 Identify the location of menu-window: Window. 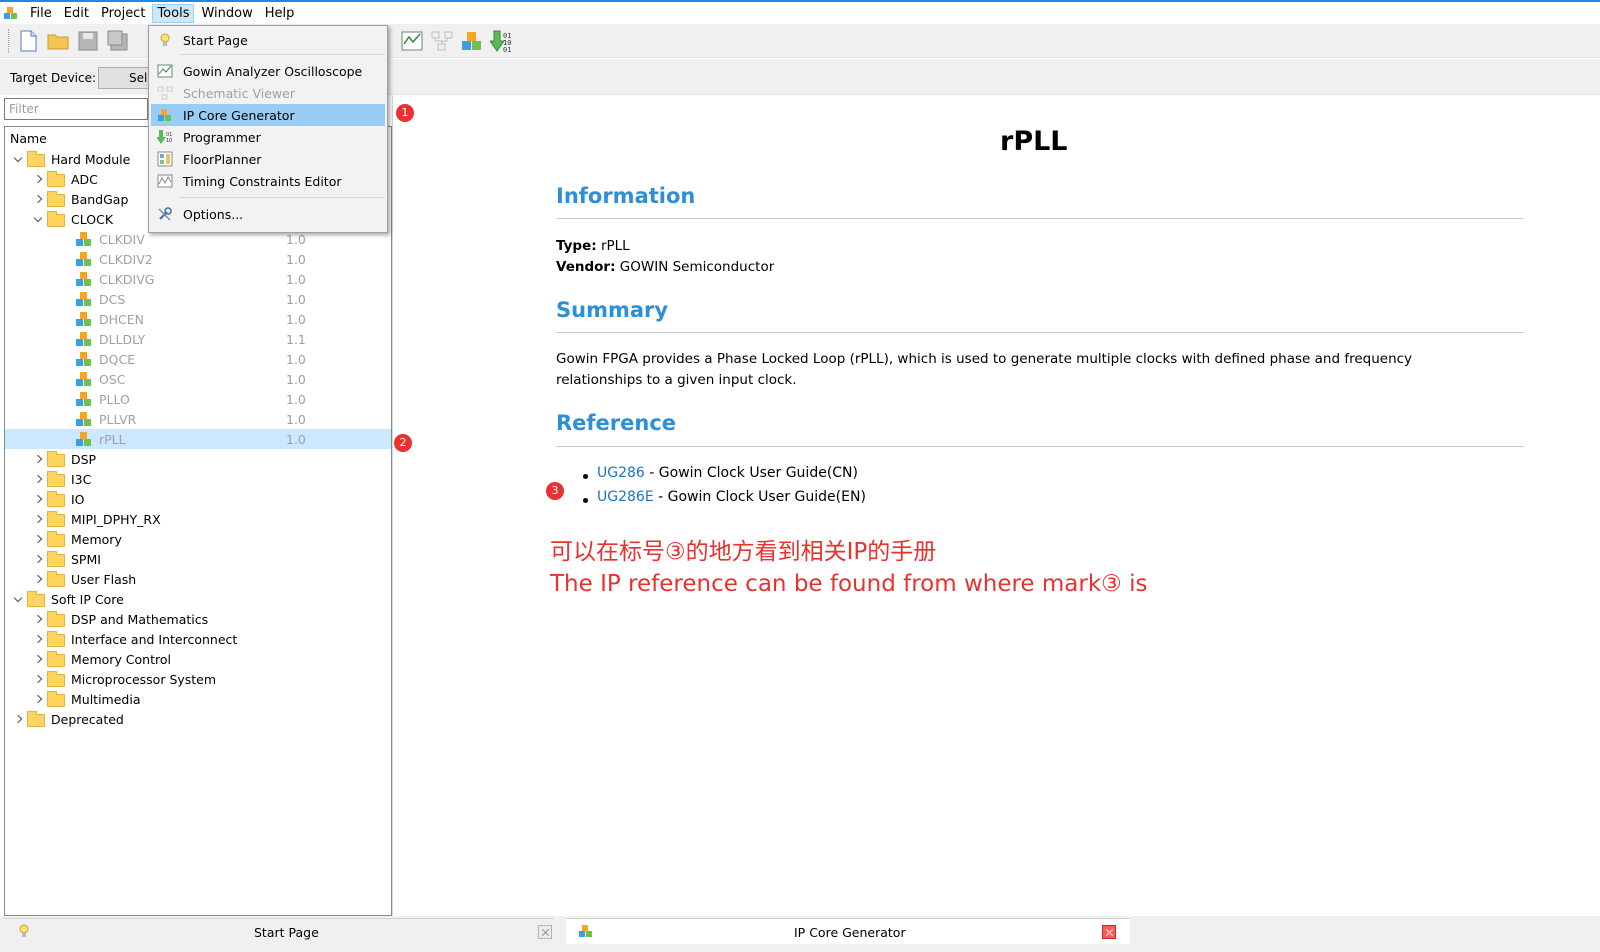
(226, 13).